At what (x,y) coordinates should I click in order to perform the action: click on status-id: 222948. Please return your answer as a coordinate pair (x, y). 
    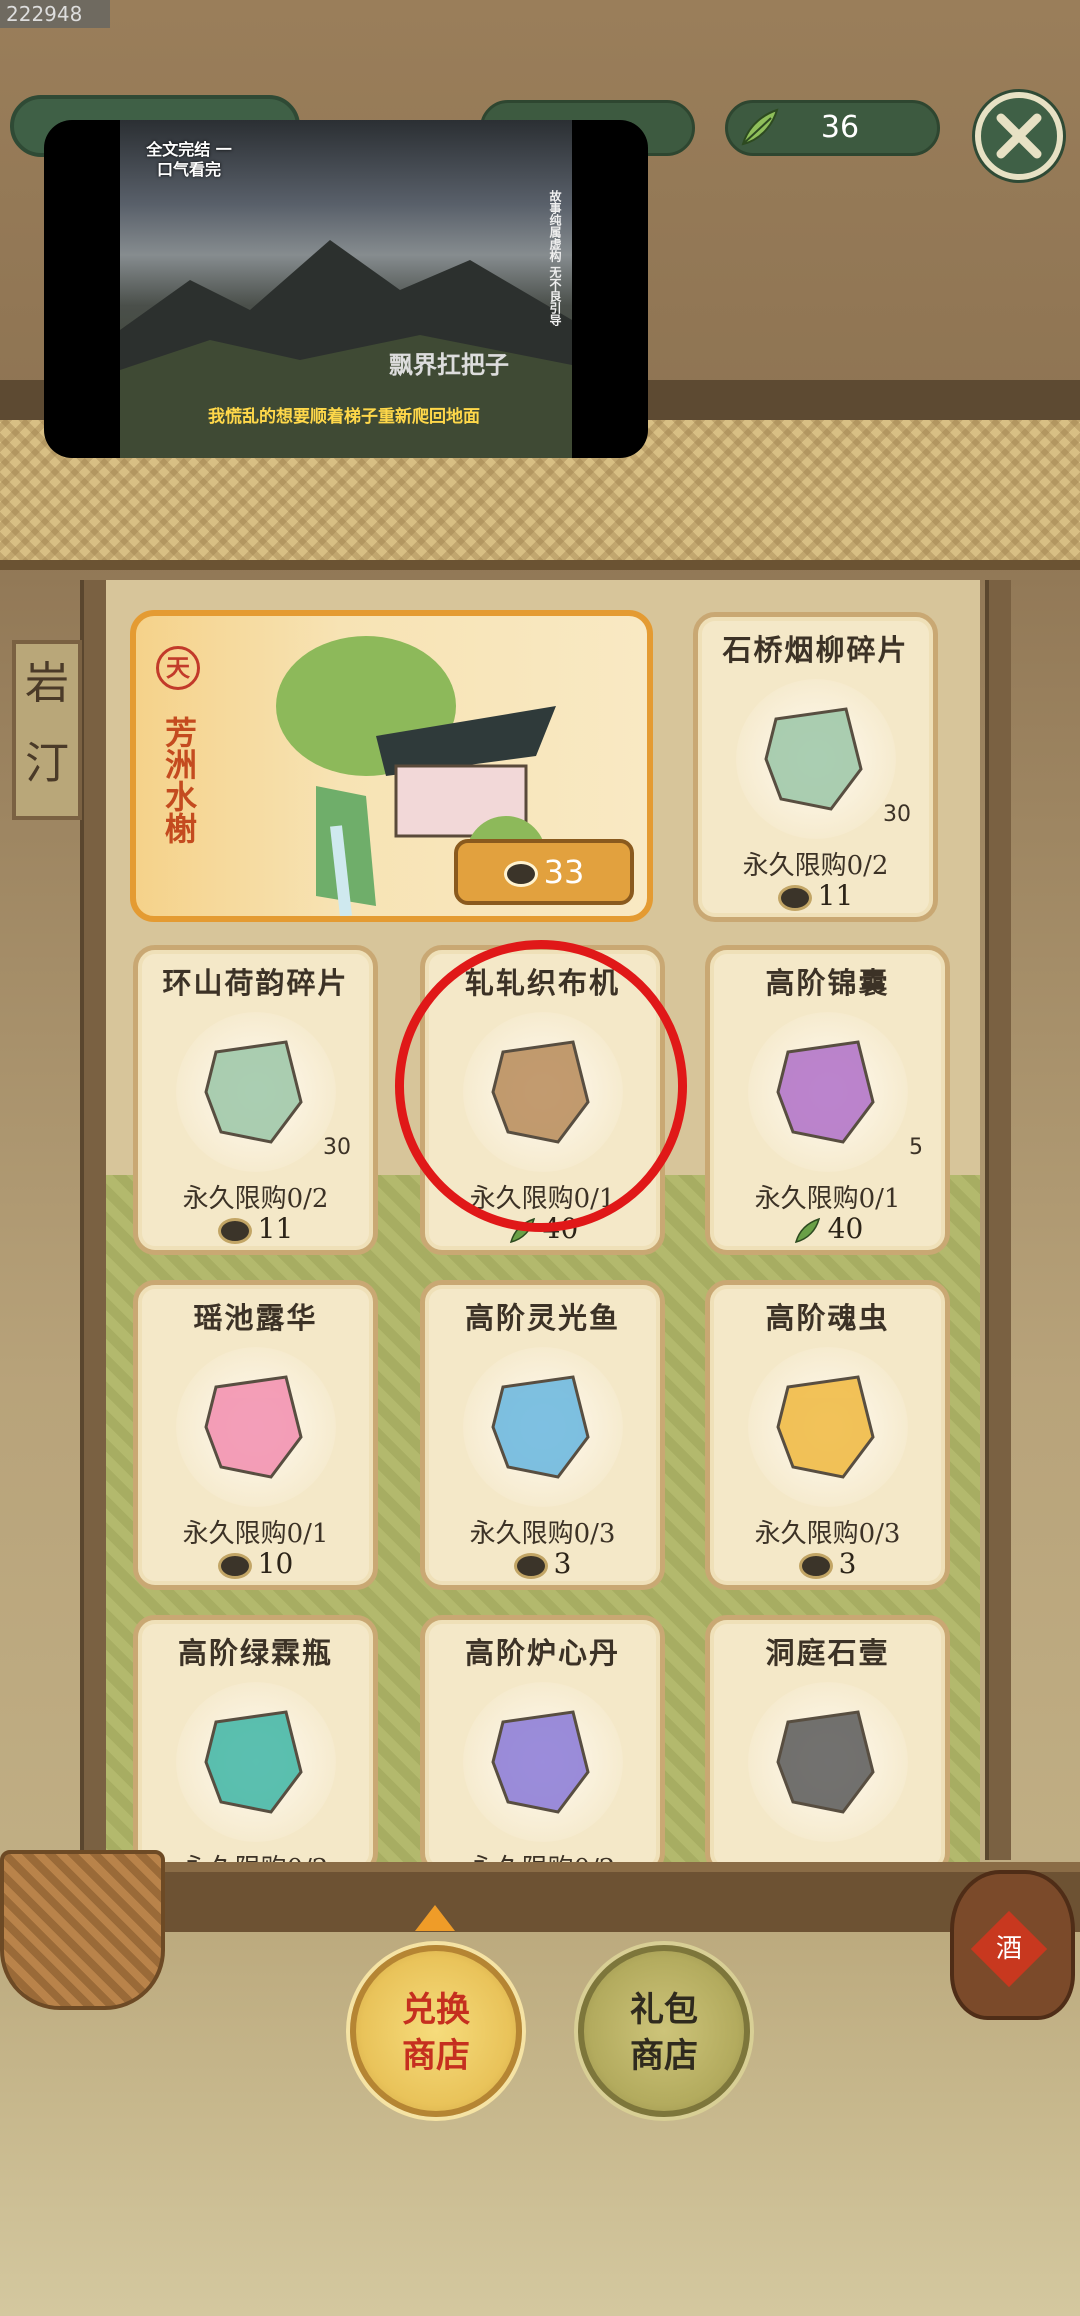
    Looking at the image, I should click on (55, 14).